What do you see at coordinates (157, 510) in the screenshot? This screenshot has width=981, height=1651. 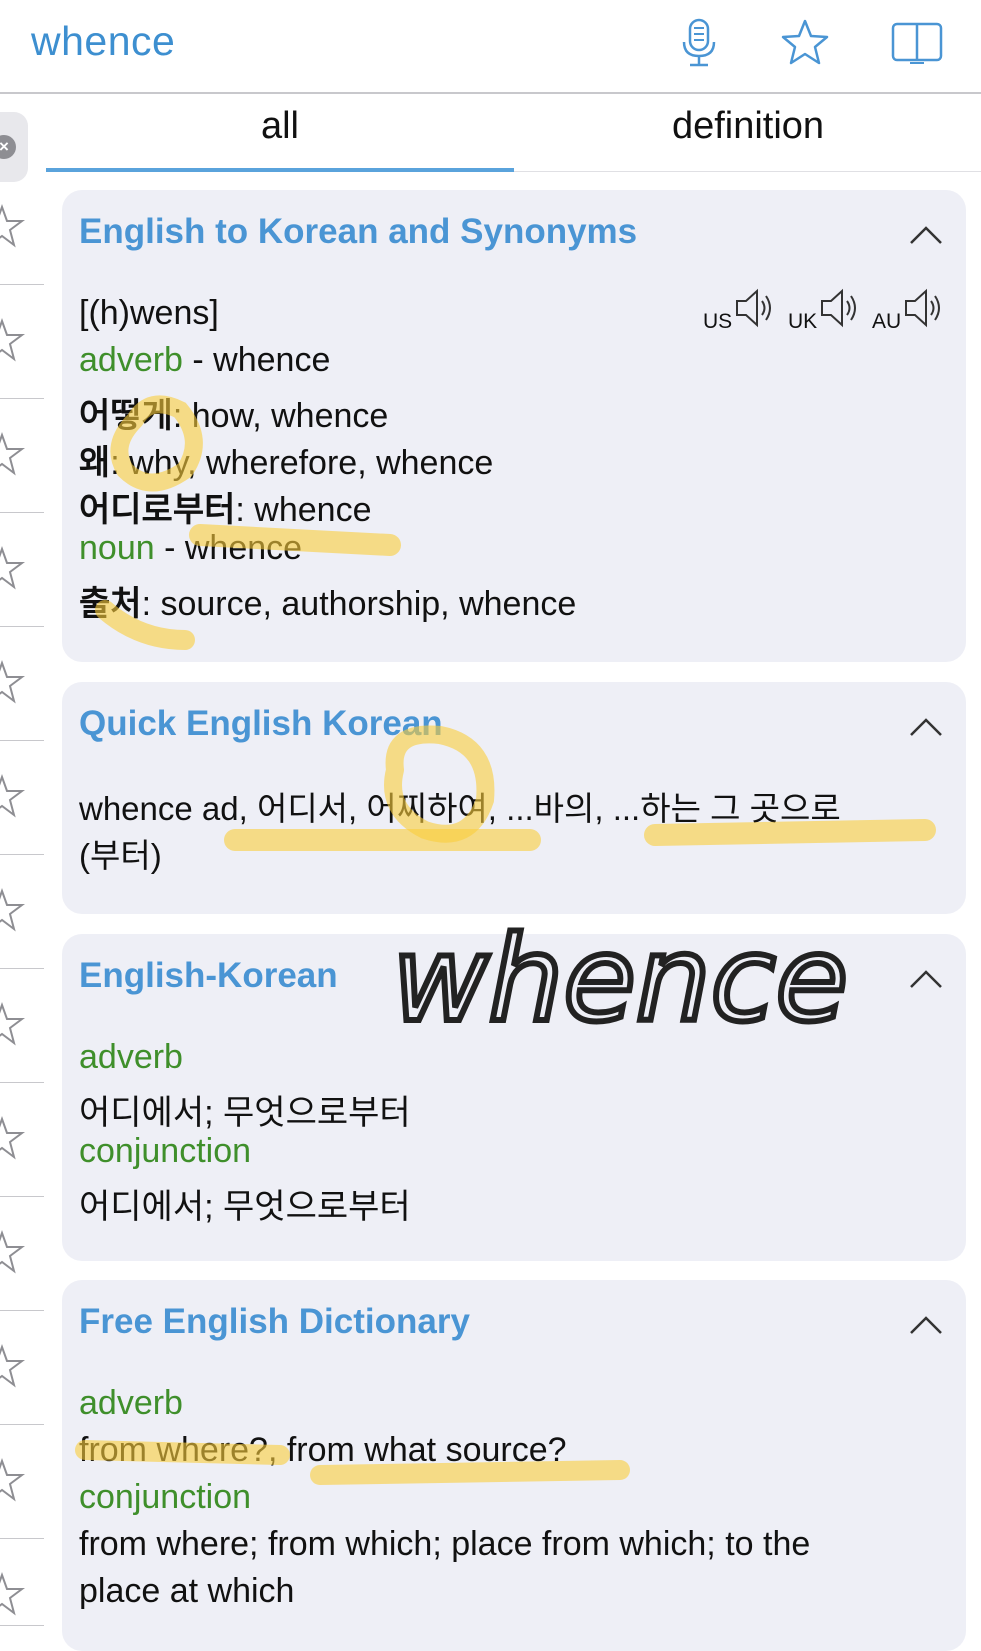 I see `korean-term: 어디로부터` at bounding box center [157, 510].